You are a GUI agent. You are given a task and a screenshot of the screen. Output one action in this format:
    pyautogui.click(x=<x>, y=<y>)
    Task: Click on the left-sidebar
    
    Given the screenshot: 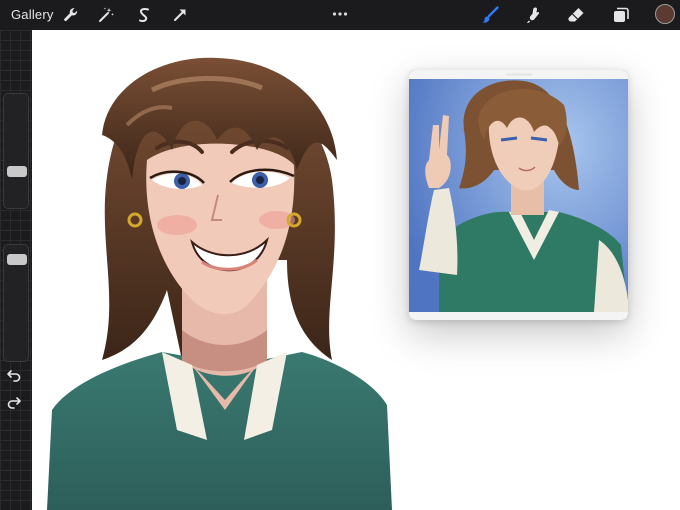 What is the action you would take?
    pyautogui.click(x=16, y=270)
    